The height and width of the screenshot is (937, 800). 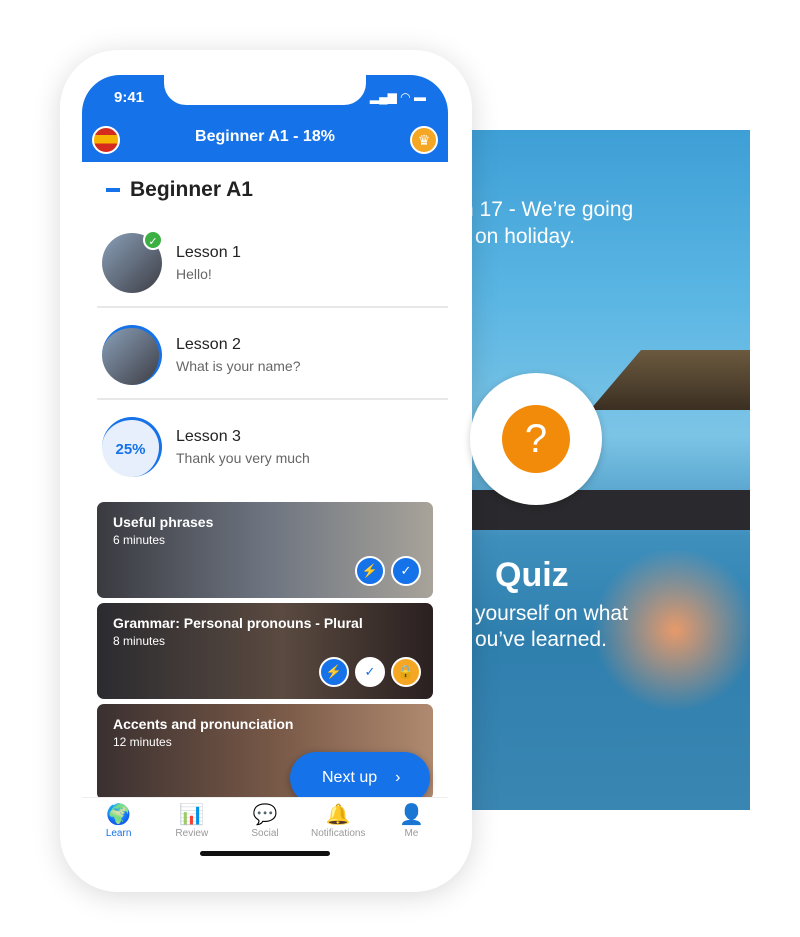 What do you see at coordinates (139, 641) in the screenshot?
I see `card-duration: 8 minutes` at bounding box center [139, 641].